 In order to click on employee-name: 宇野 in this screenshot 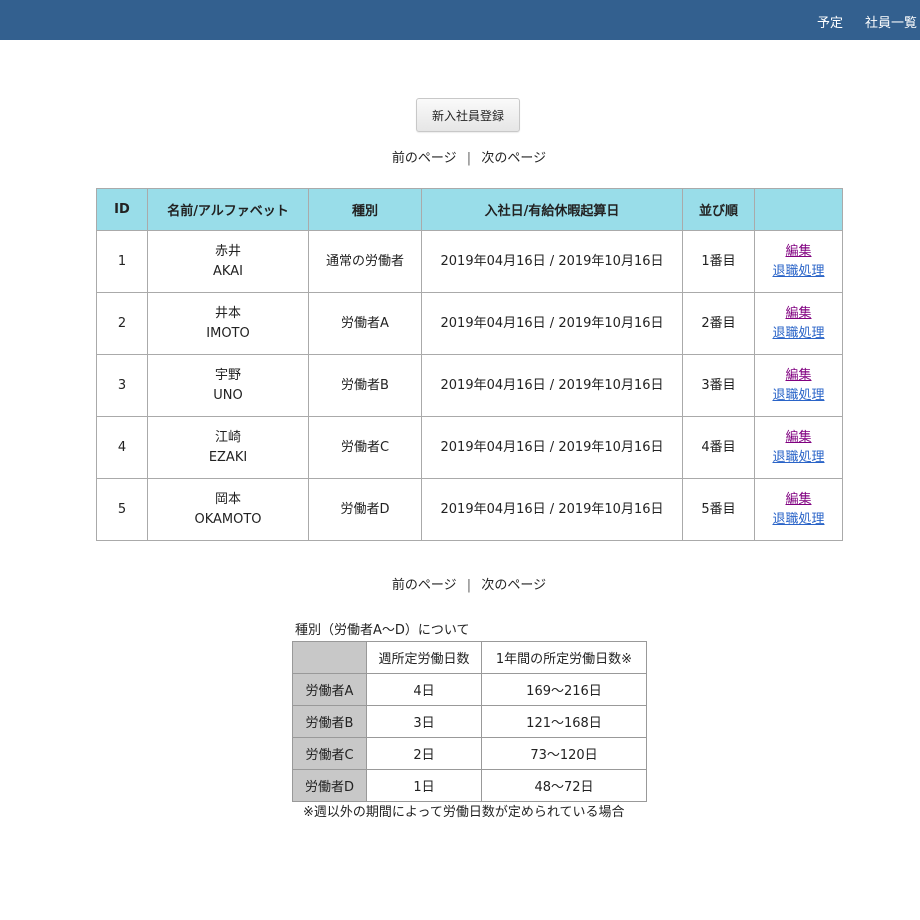, I will do `click(227, 375)`.